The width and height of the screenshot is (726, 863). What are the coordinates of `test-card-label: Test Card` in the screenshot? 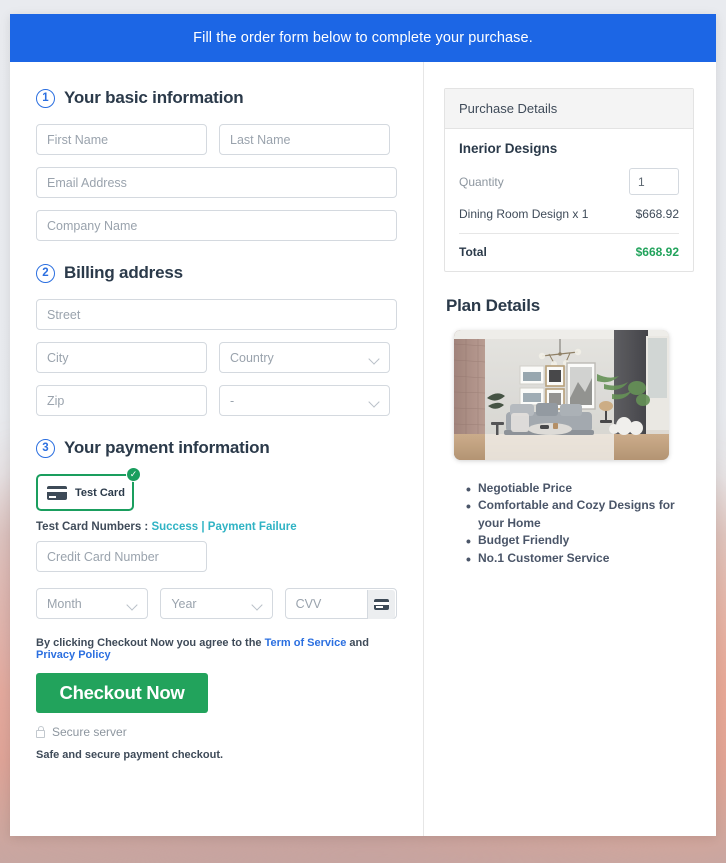 It's located at (100, 492).